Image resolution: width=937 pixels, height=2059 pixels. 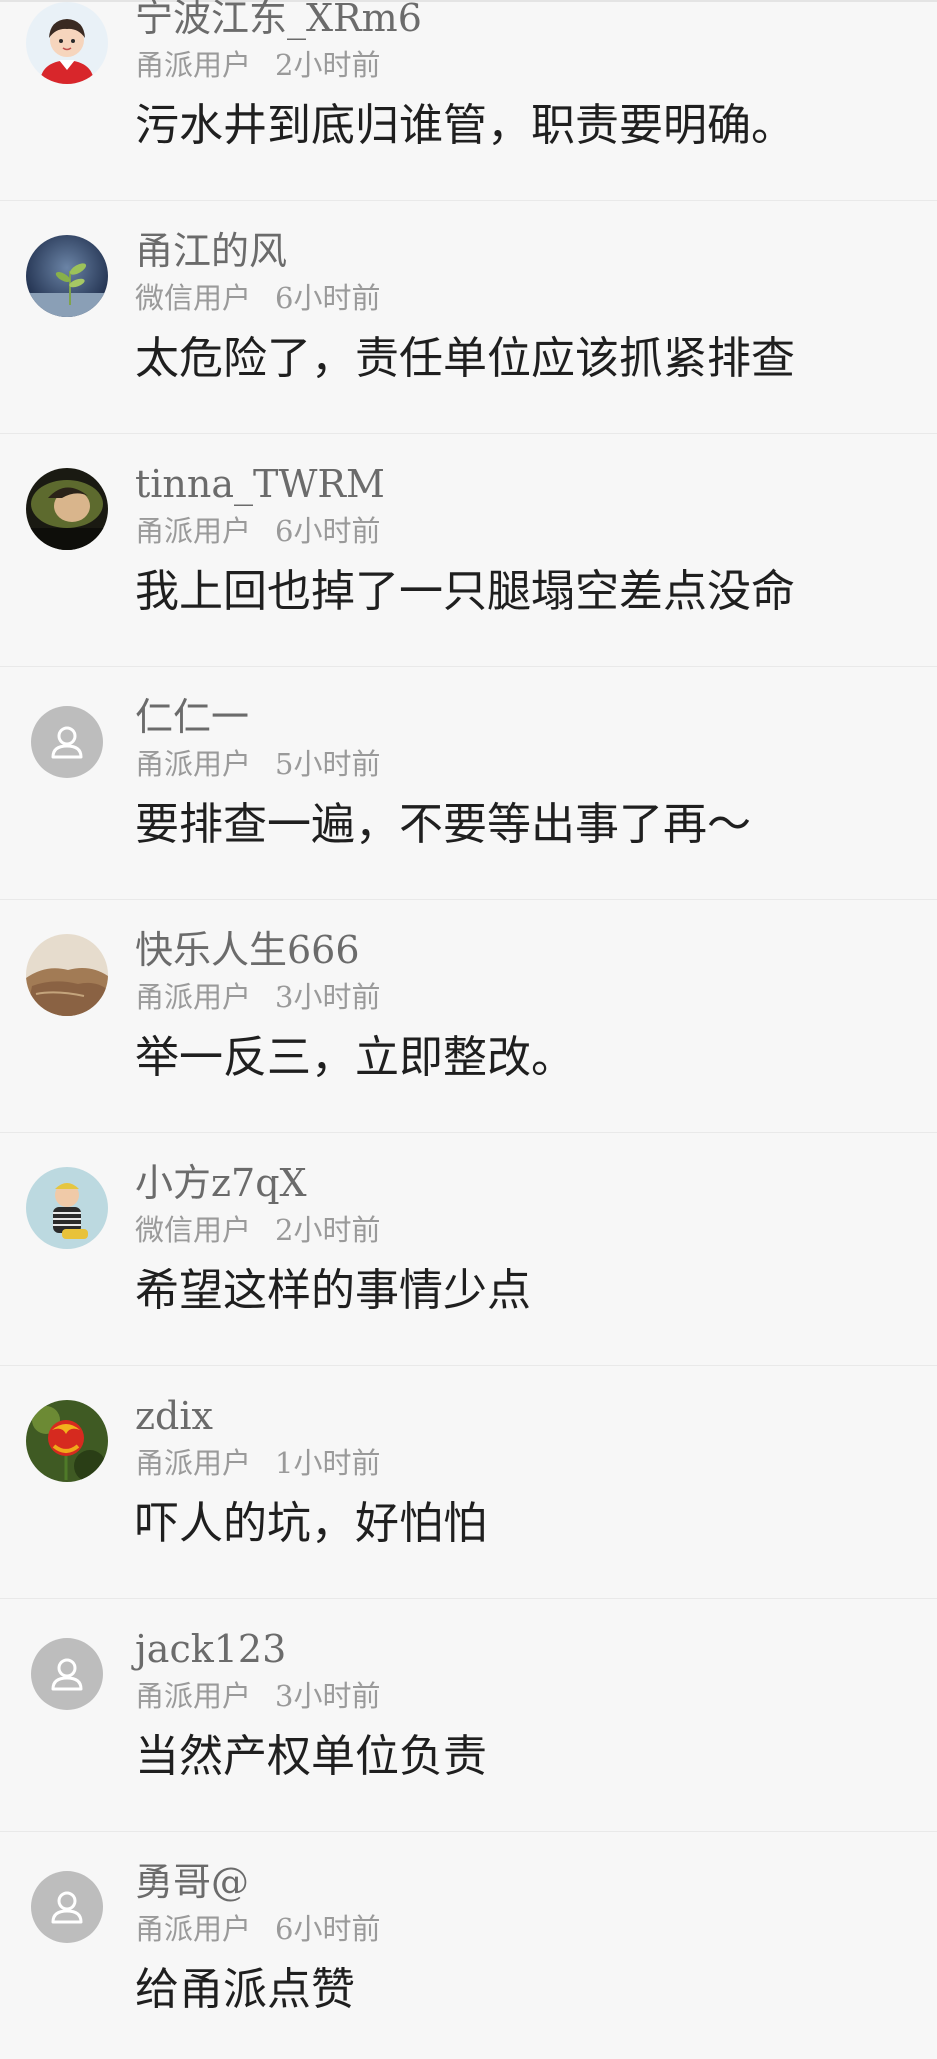 What do you see at coordinates (192, 1882) in the screenshot?
I see `user-name: 勇哥@` at bounding box center [192, 1882].